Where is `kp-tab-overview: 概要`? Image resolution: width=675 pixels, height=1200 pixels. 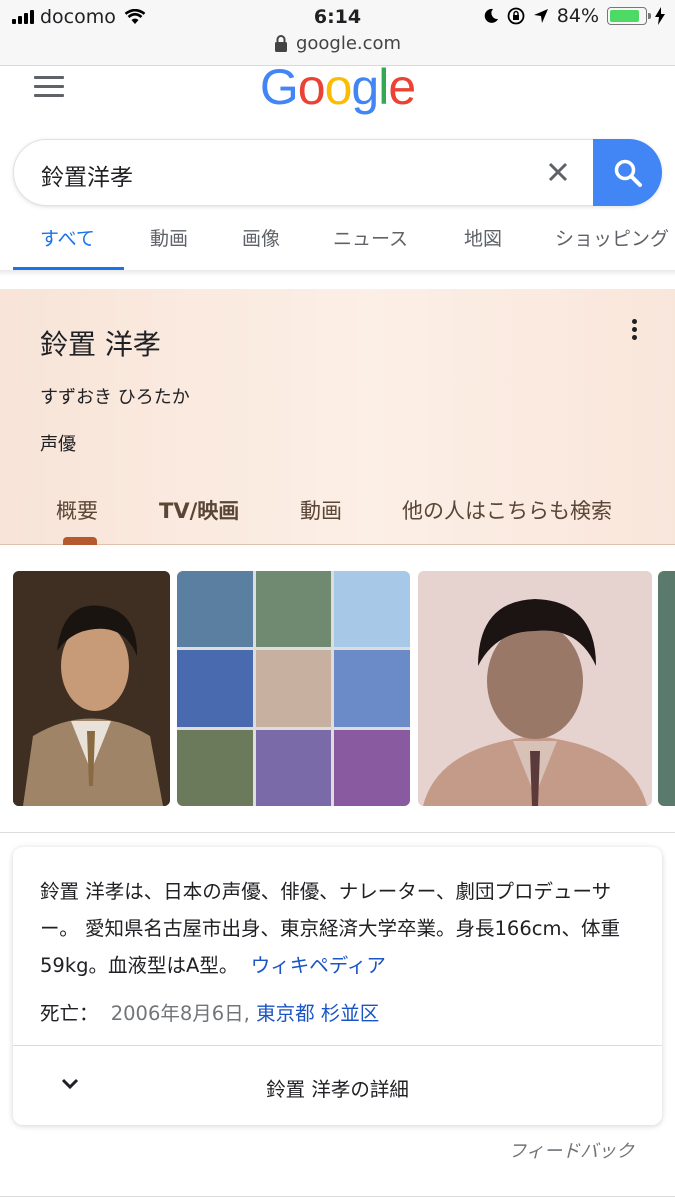
kp-tab-overview: 概要 is located at coordinates (77, 510).